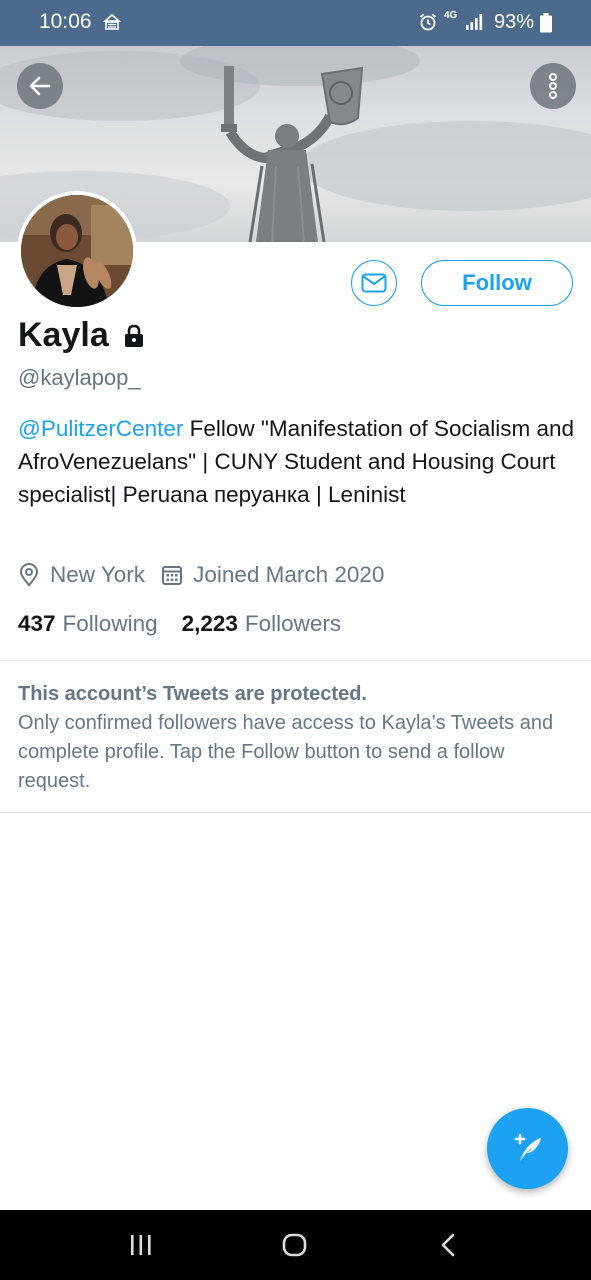  What do you see at coordinates (295, 1247) in the screenshot?
I see `home-button` at bounding box center [295, 1247].